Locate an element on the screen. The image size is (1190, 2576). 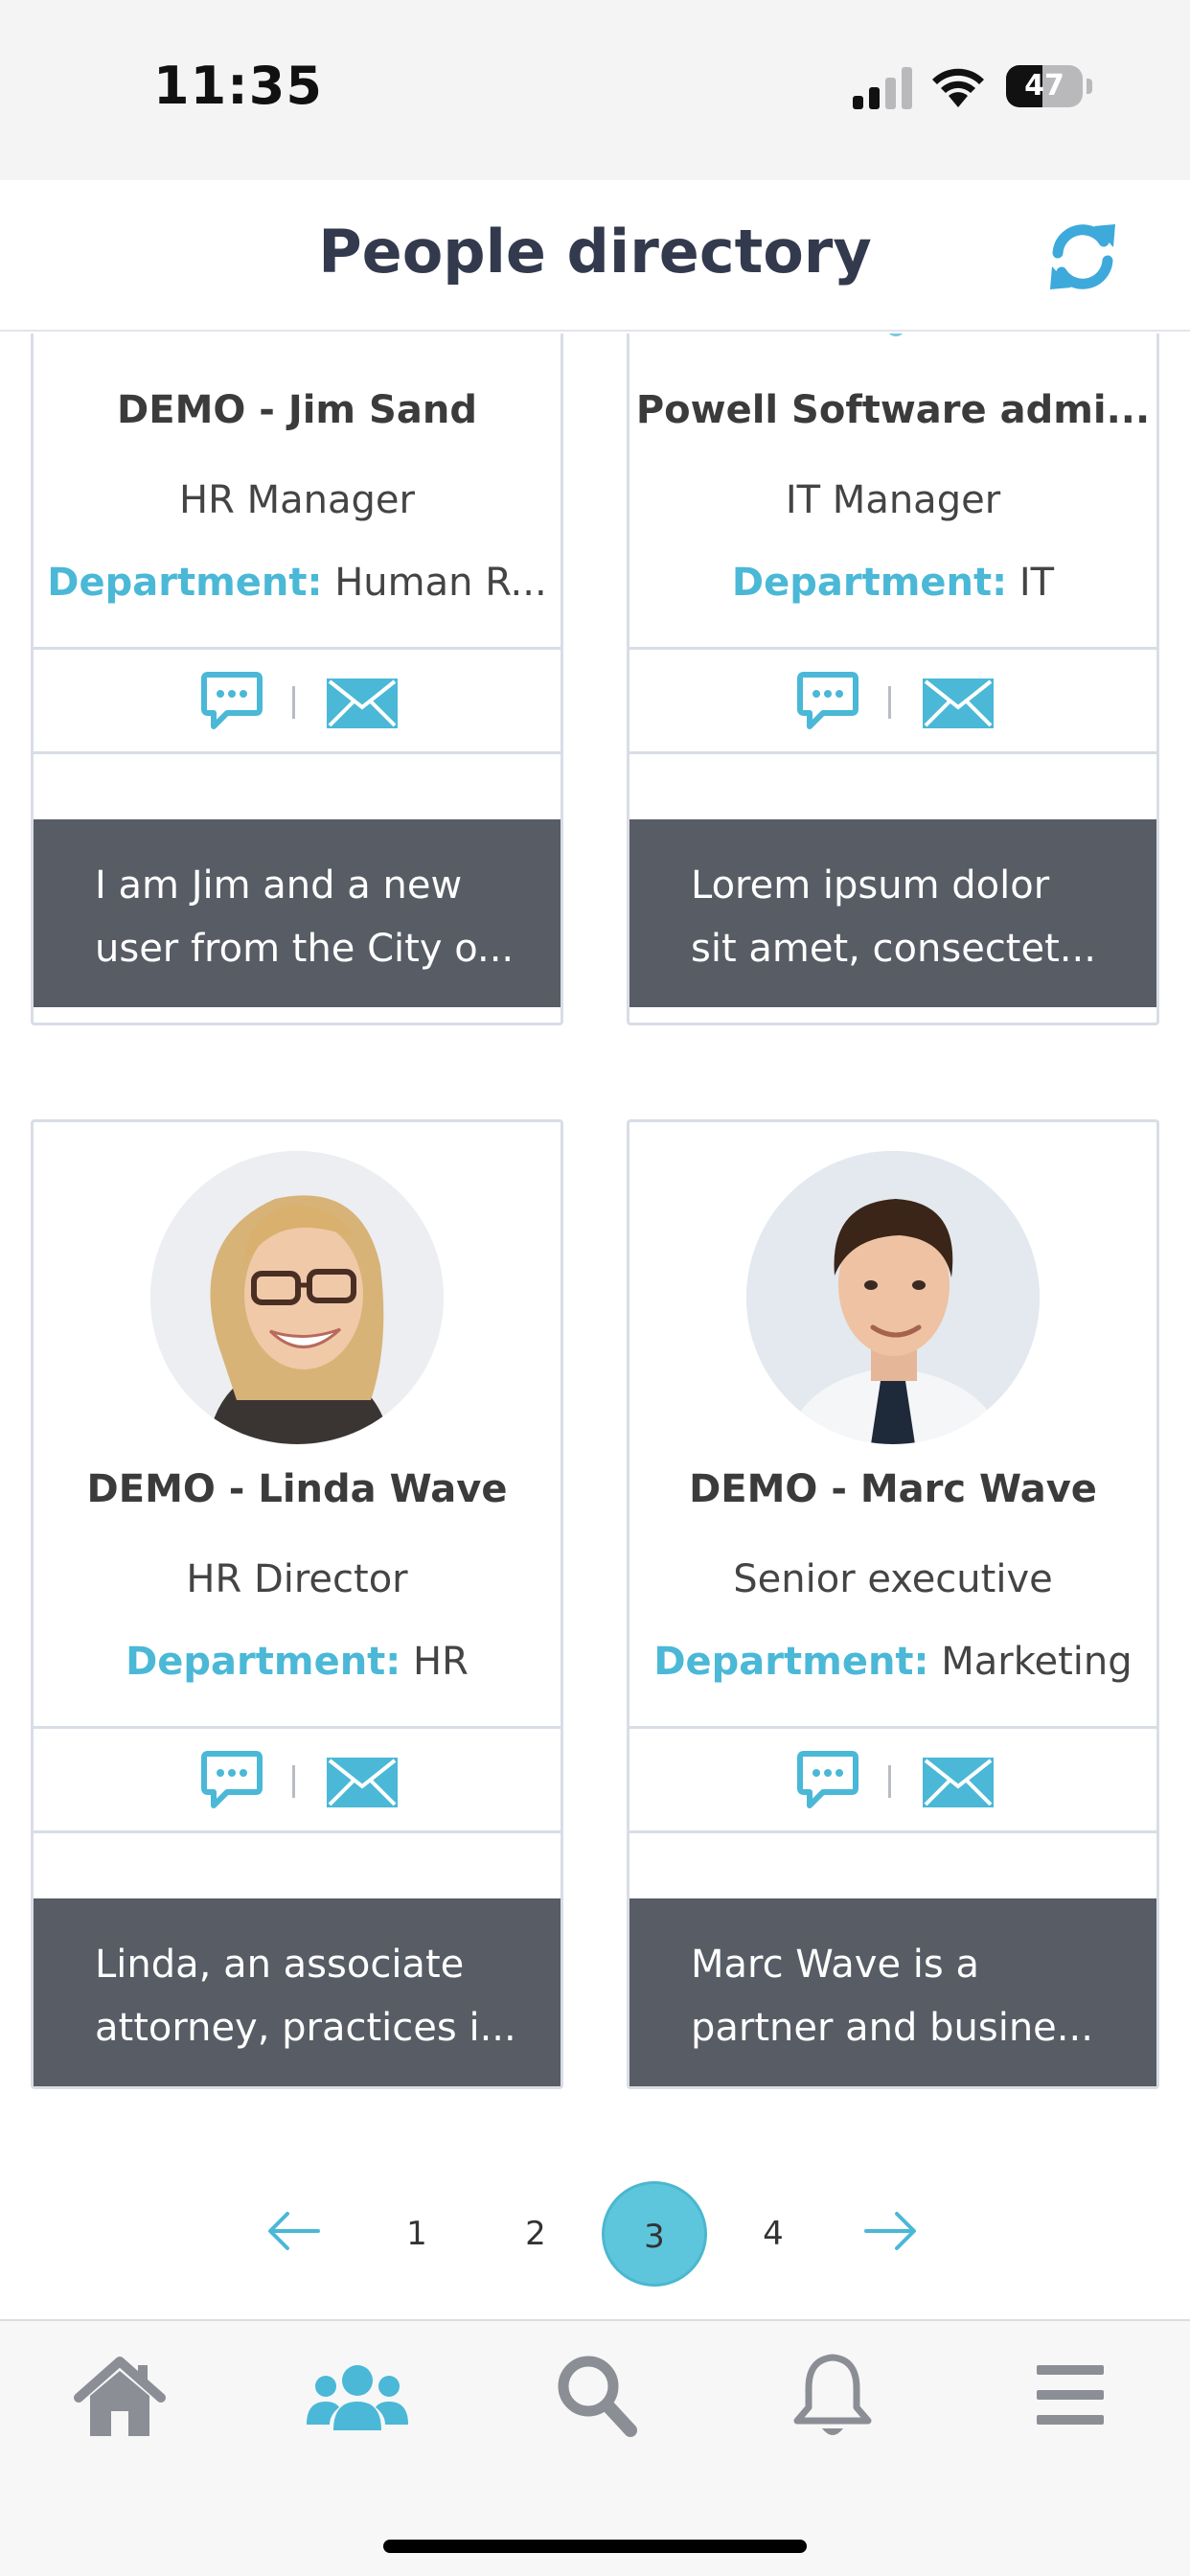
bio-line: Marc Wave is a is located at coordinates (835, 1965).